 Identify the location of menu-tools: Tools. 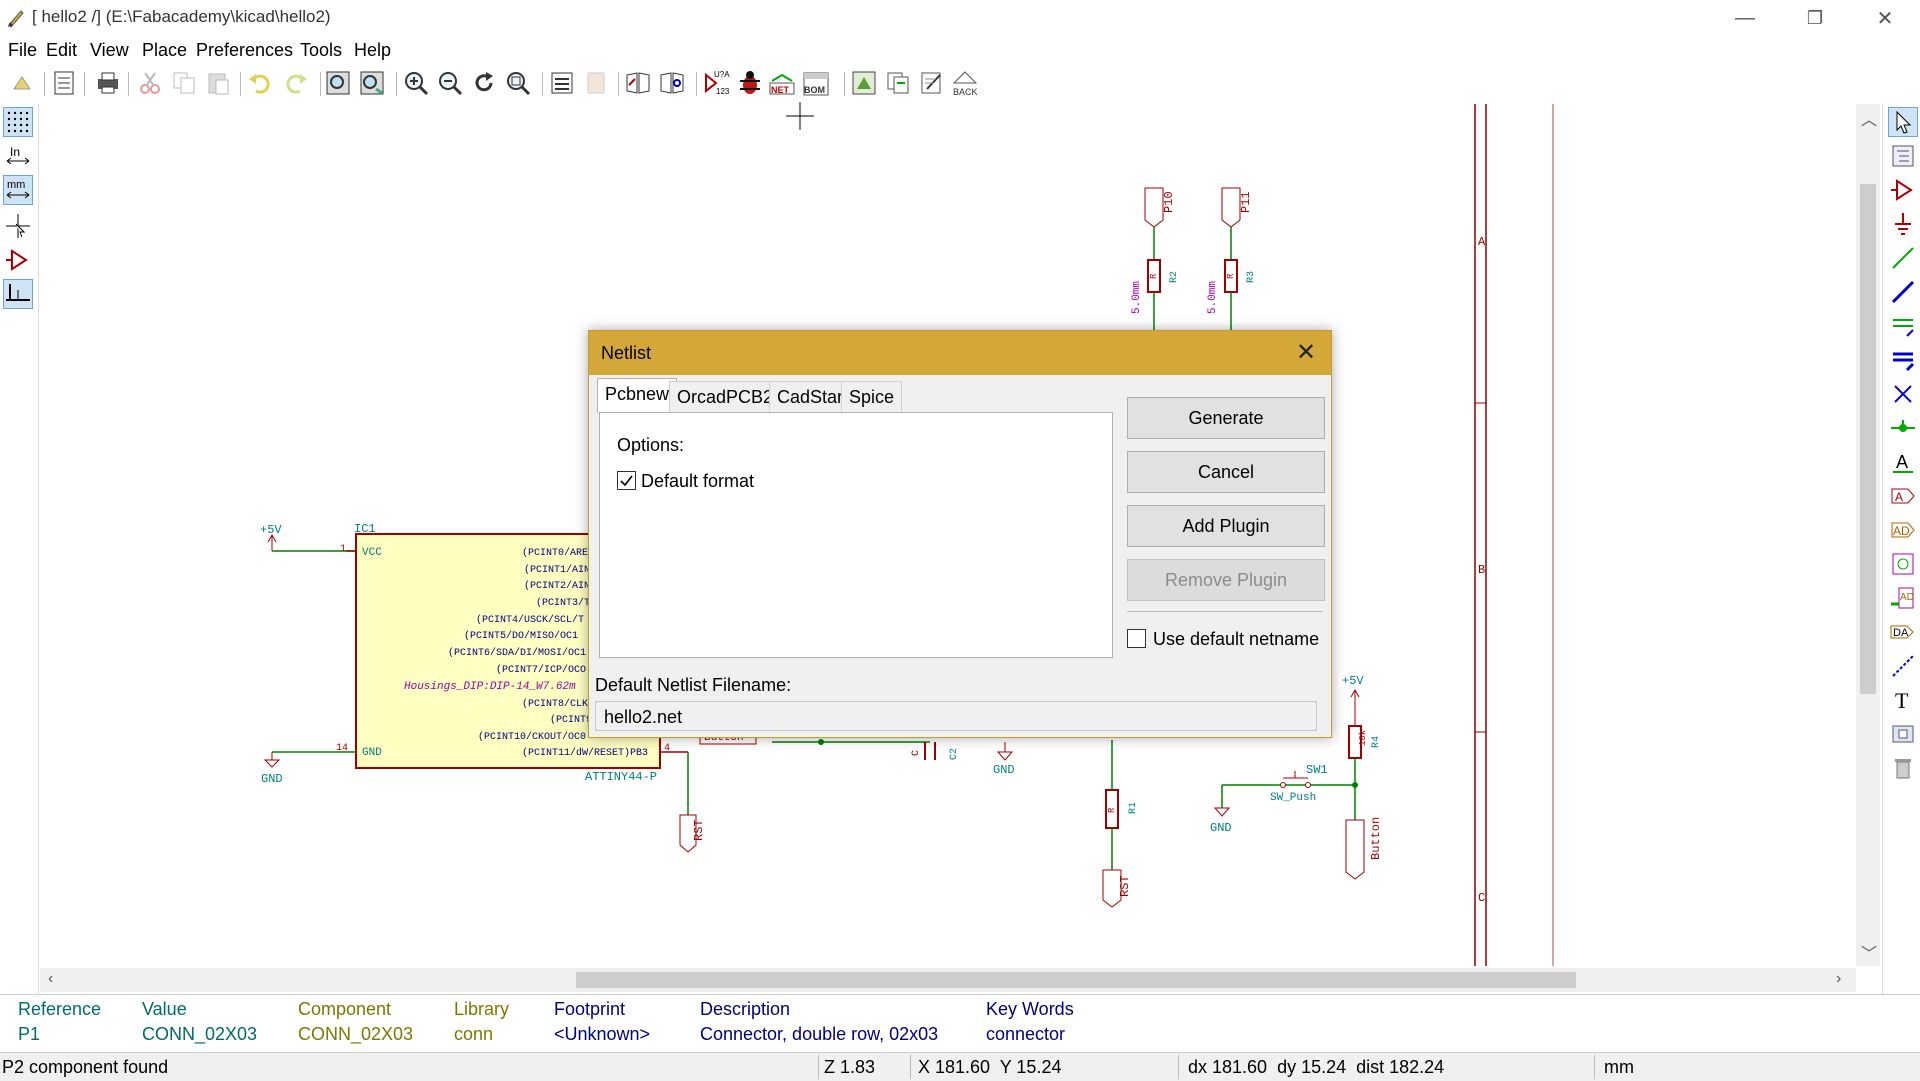
(321, 50).